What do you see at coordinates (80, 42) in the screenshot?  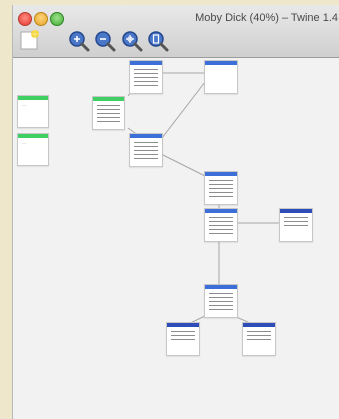 I see `zoom-in-icon` at bounding box center [80, 42].